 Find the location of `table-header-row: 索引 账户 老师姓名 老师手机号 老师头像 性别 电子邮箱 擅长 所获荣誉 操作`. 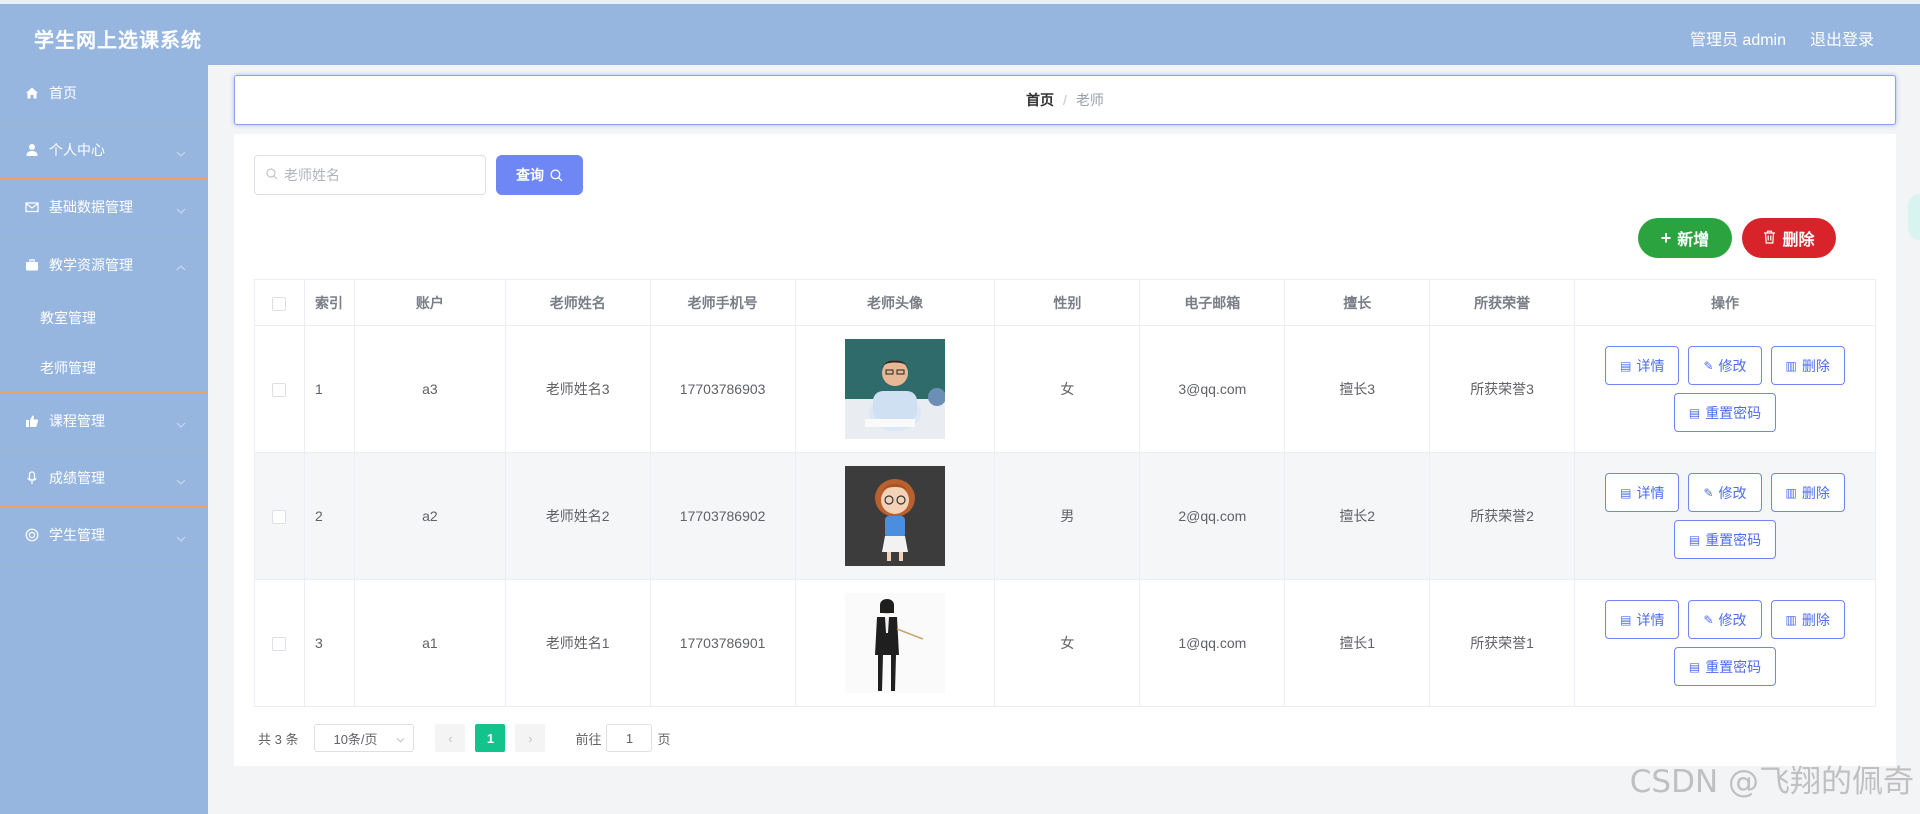

table-header-row: 索引 账户 老师姓名 老师手机号 老师头像 性别 电子邮箱 擅长 所获荣誉 操作 is located at coordinates (1065, 302).